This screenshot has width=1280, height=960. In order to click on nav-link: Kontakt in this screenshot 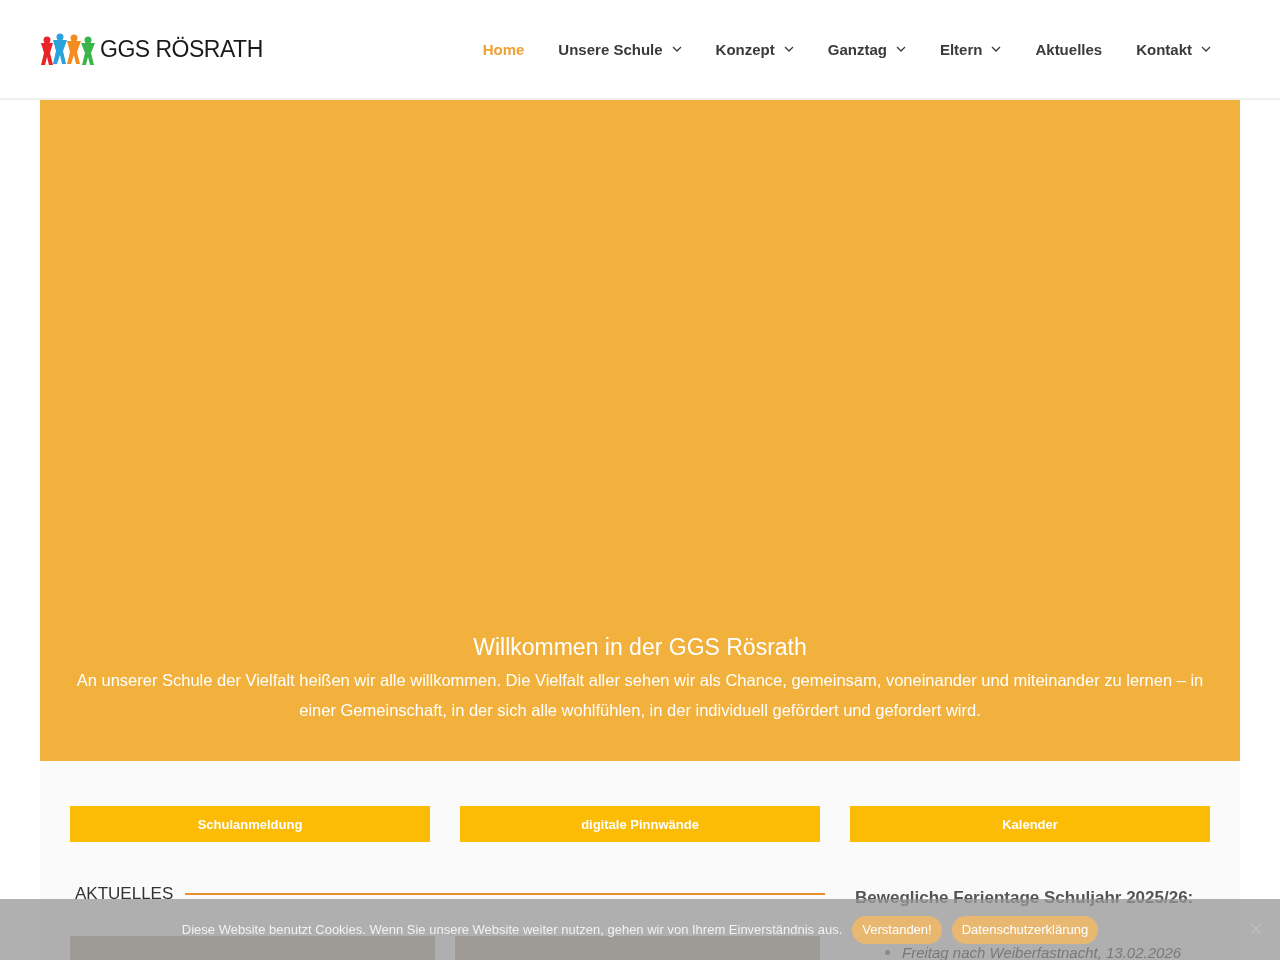, I will do `click(1173, 49)`.